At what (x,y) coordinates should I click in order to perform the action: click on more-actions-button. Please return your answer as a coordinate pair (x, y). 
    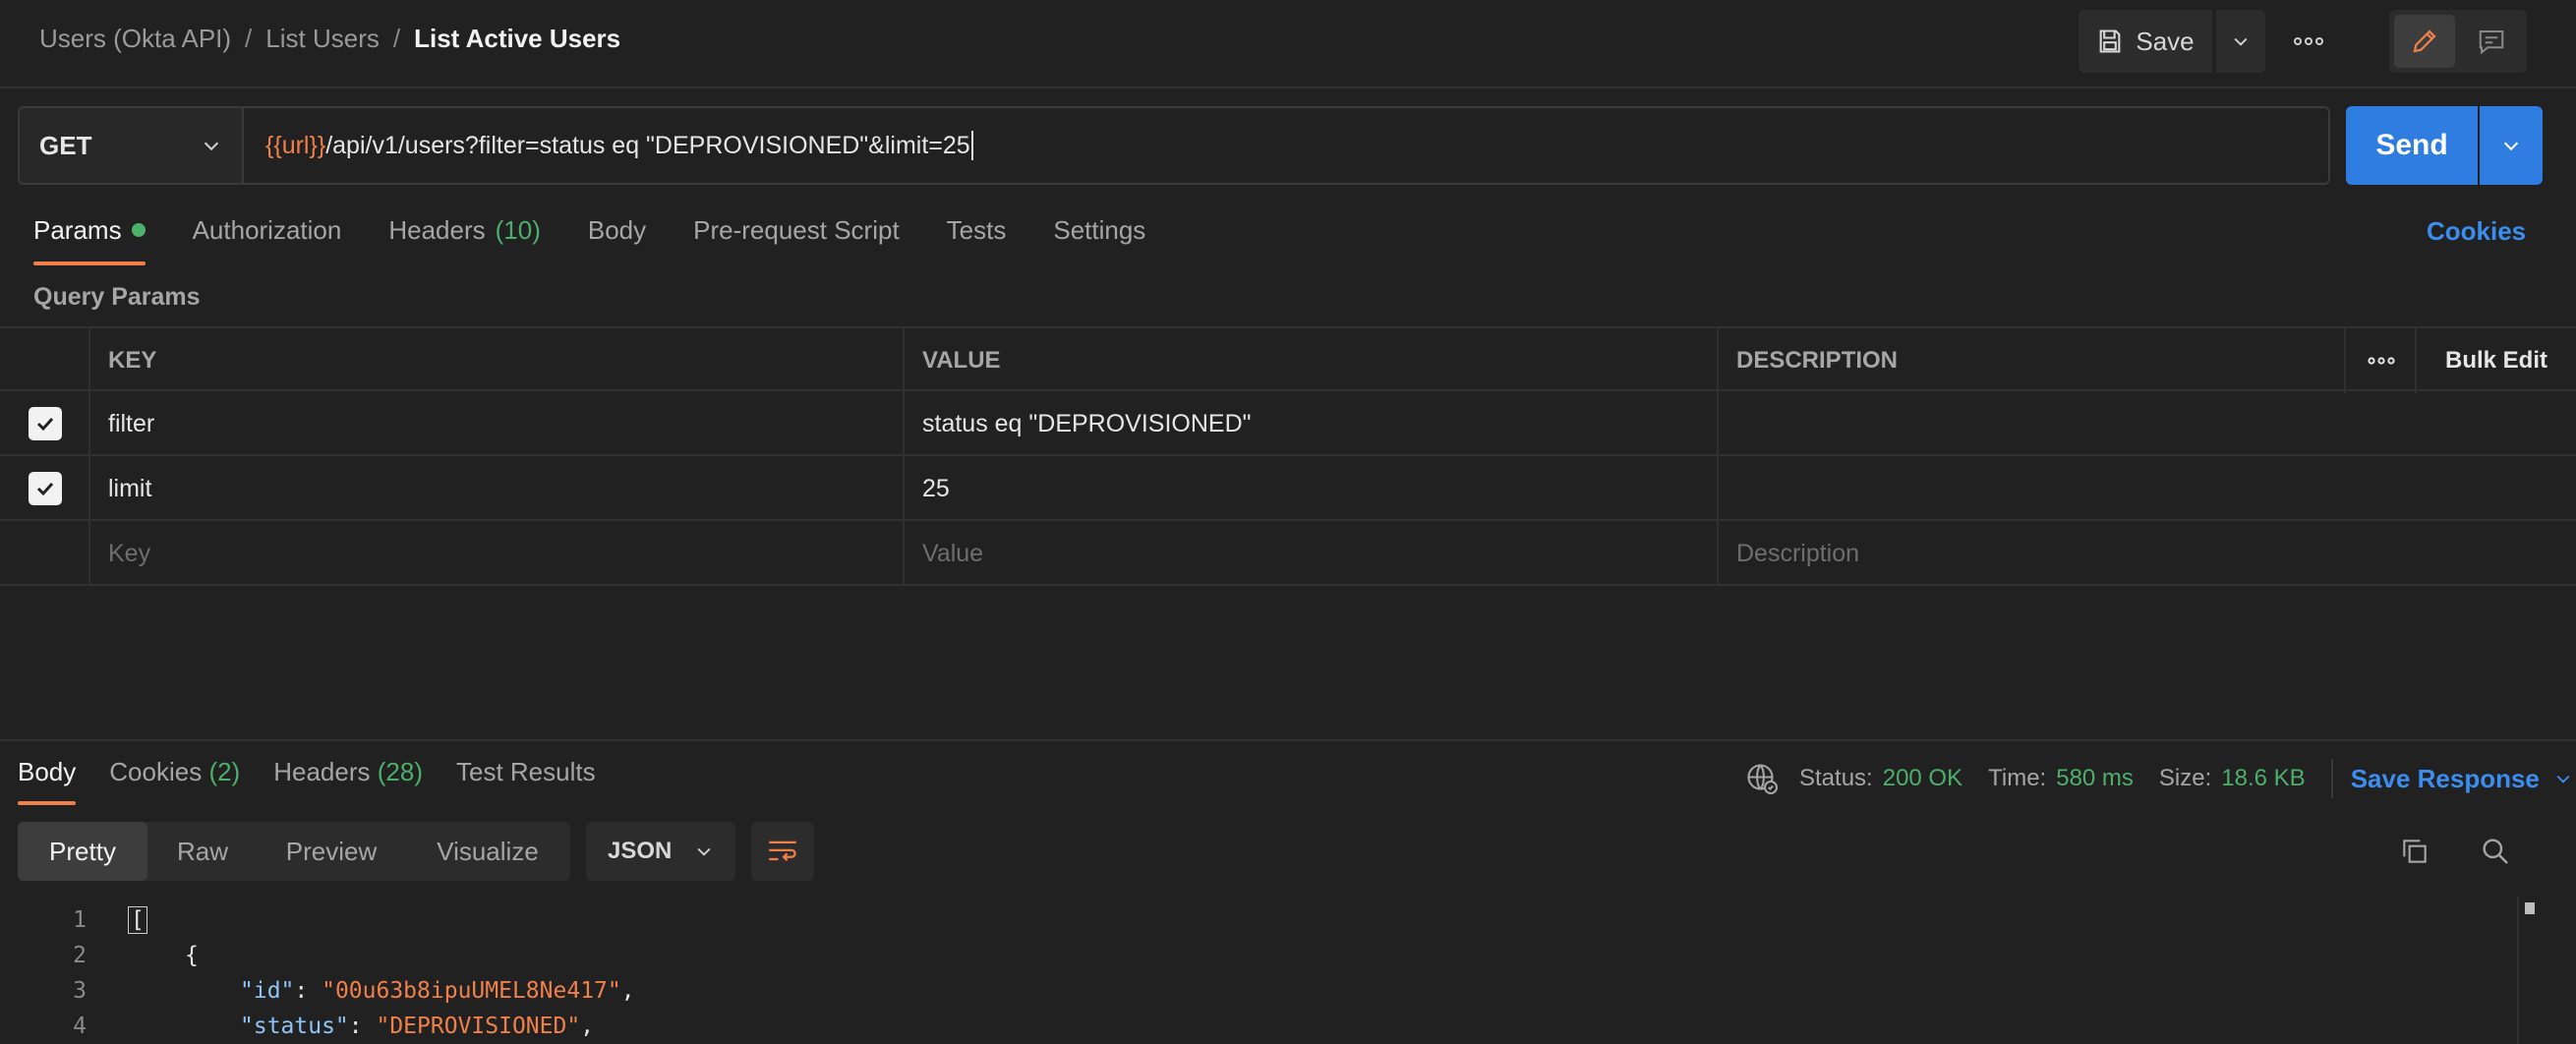
    Looking at the image, I should click on (2308, 41).